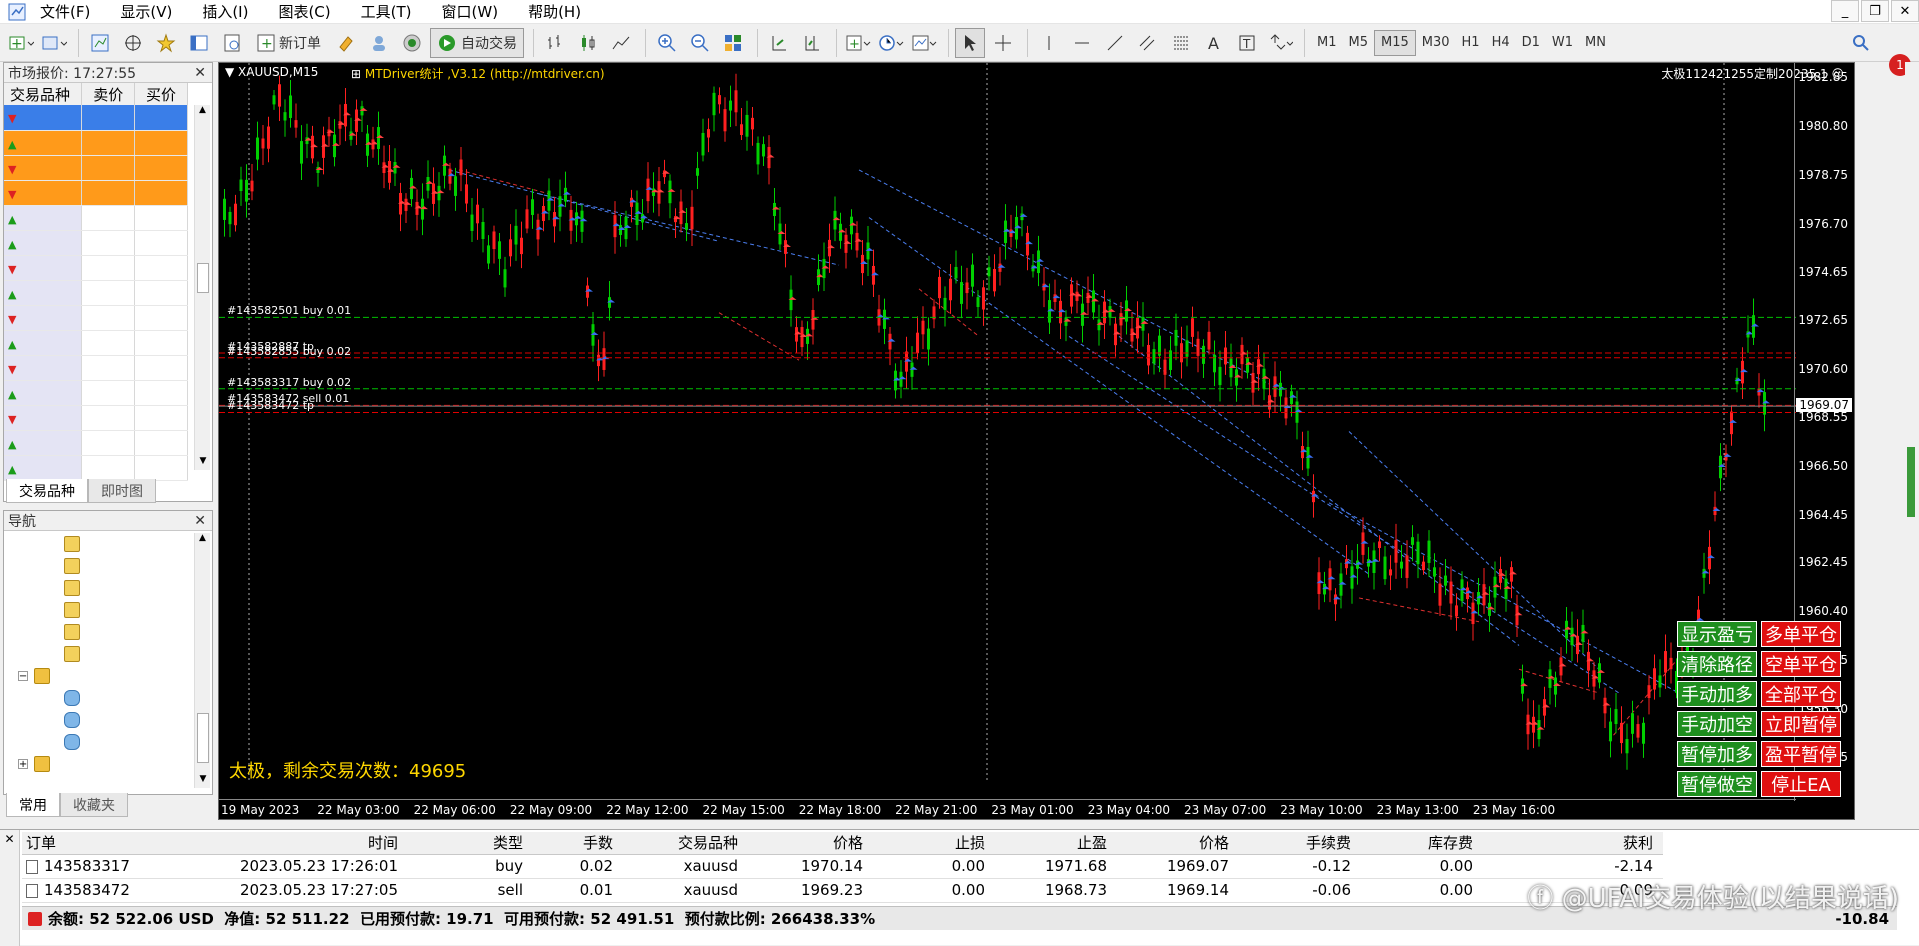  I want to click on menu-charts: 图表(C), so click(304, 11).